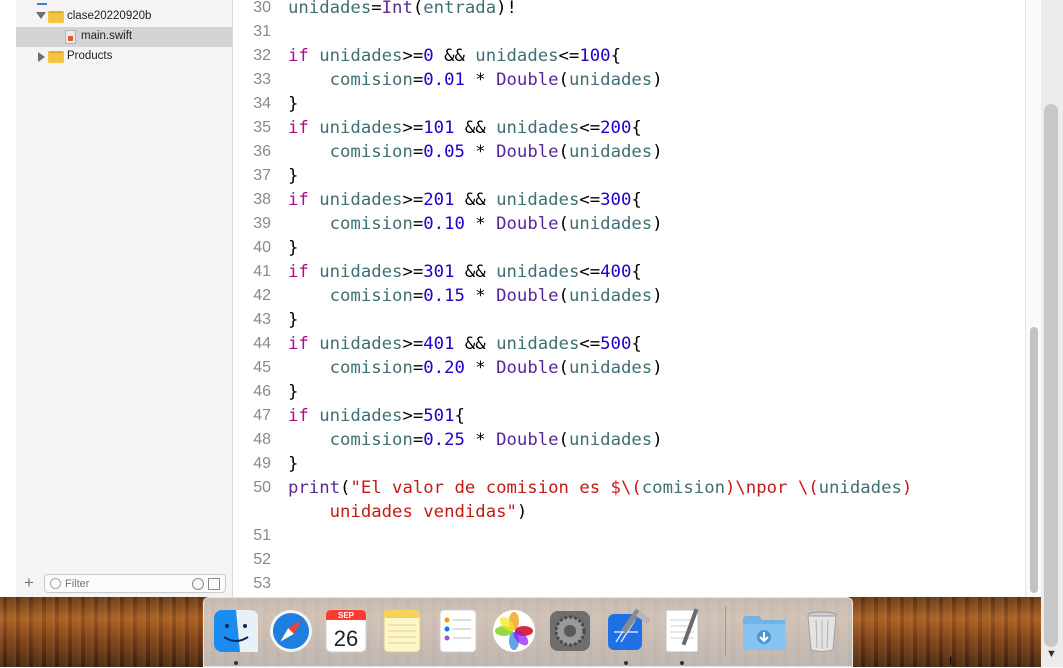  I want to click on code-token: unidades vendidas", so click(423, 512).